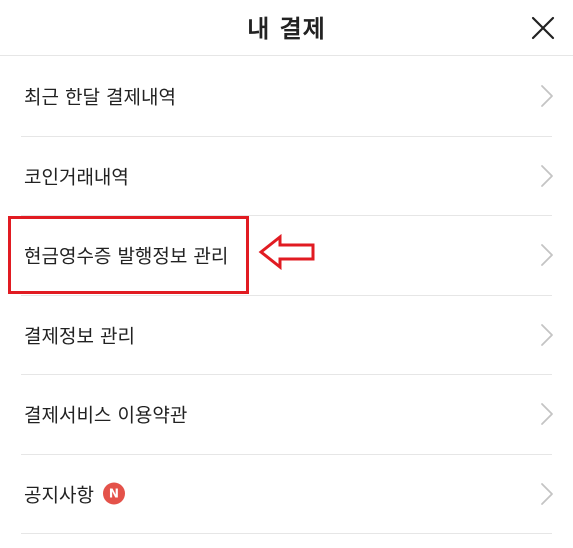 The image size is (573, 548). I want to click on menu-item-payment-terms: 결제서비스 이용약관, so click(288, 415).